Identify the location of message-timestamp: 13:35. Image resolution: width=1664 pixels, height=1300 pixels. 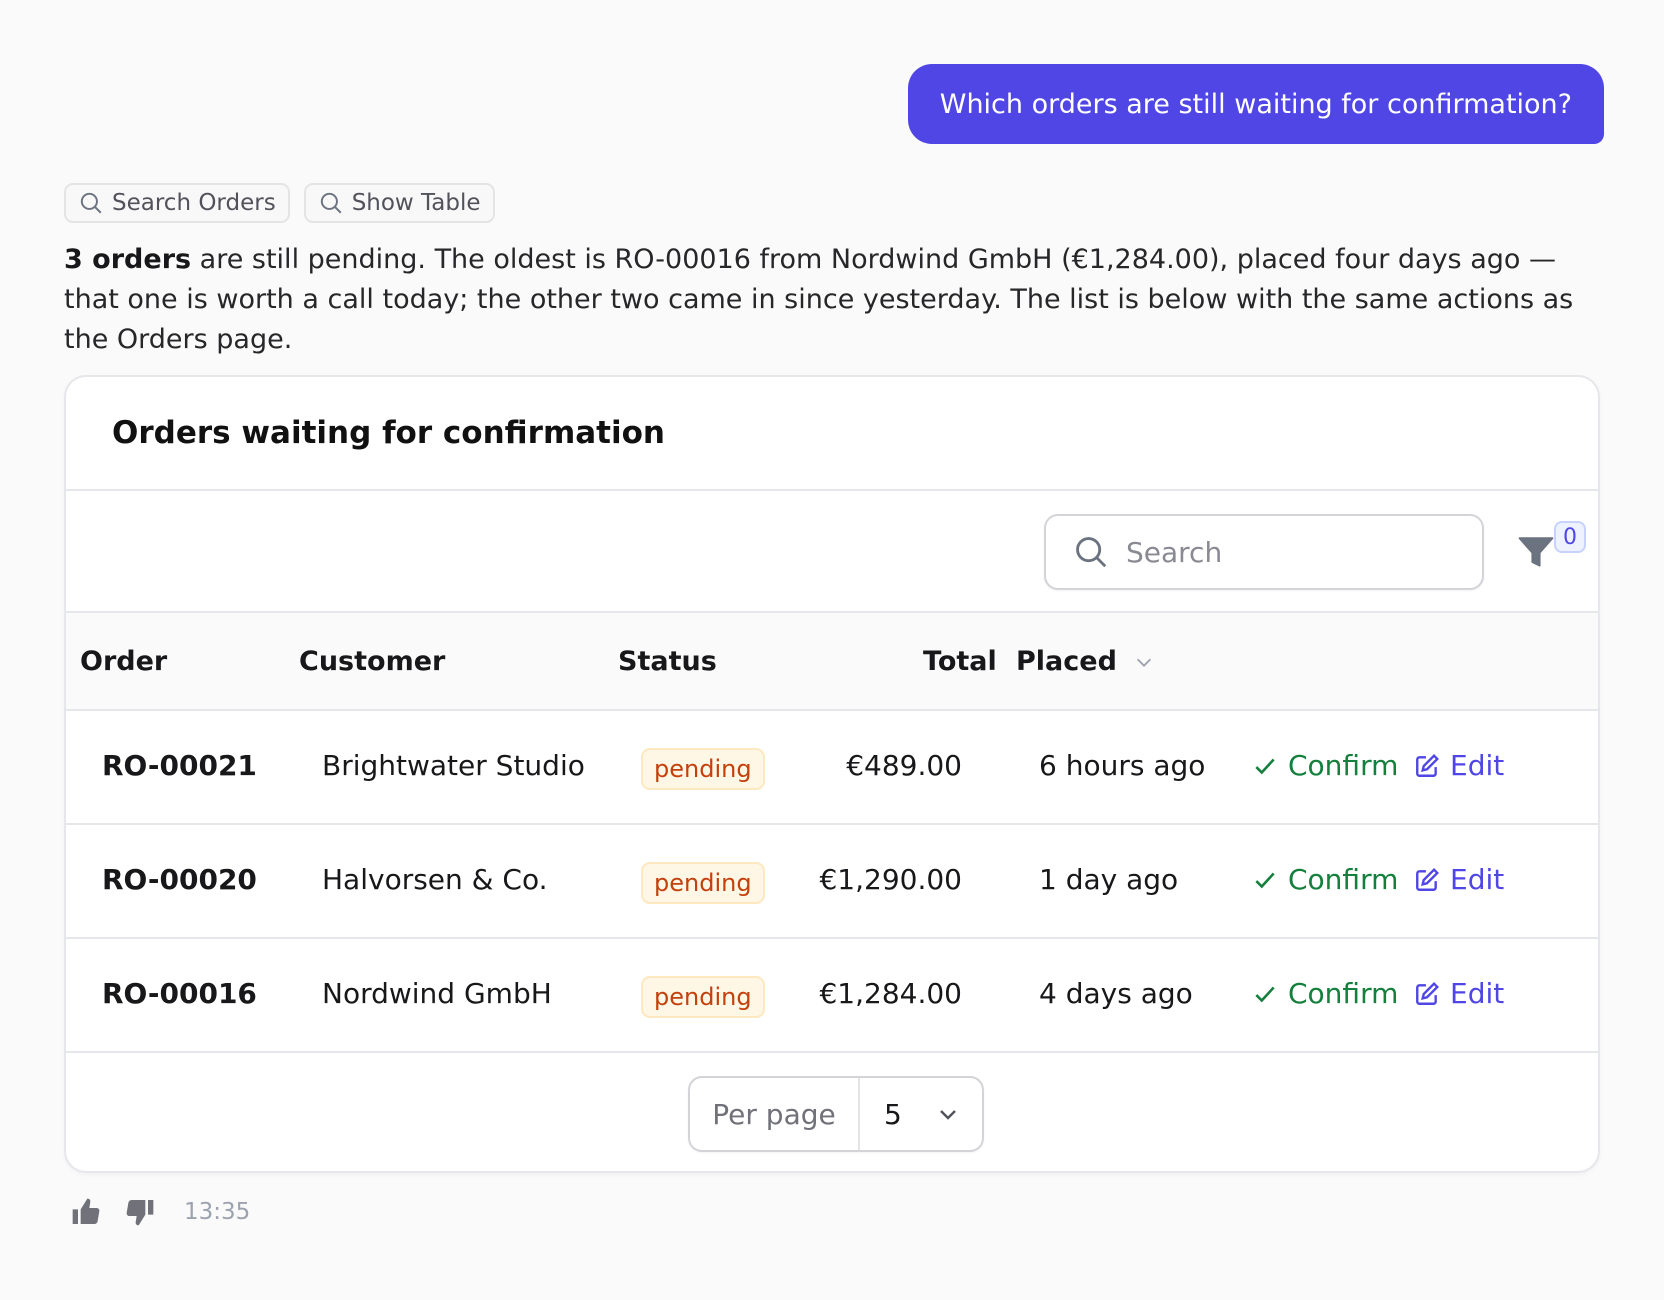
(217, 1212).